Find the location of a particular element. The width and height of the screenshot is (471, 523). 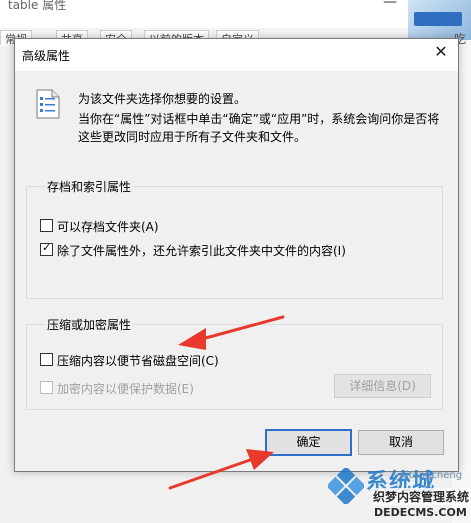

watermark: 系统城 xitongcheng 织梦内容管理系统 DEDECMS.COM is located at coordinates (399, 492).